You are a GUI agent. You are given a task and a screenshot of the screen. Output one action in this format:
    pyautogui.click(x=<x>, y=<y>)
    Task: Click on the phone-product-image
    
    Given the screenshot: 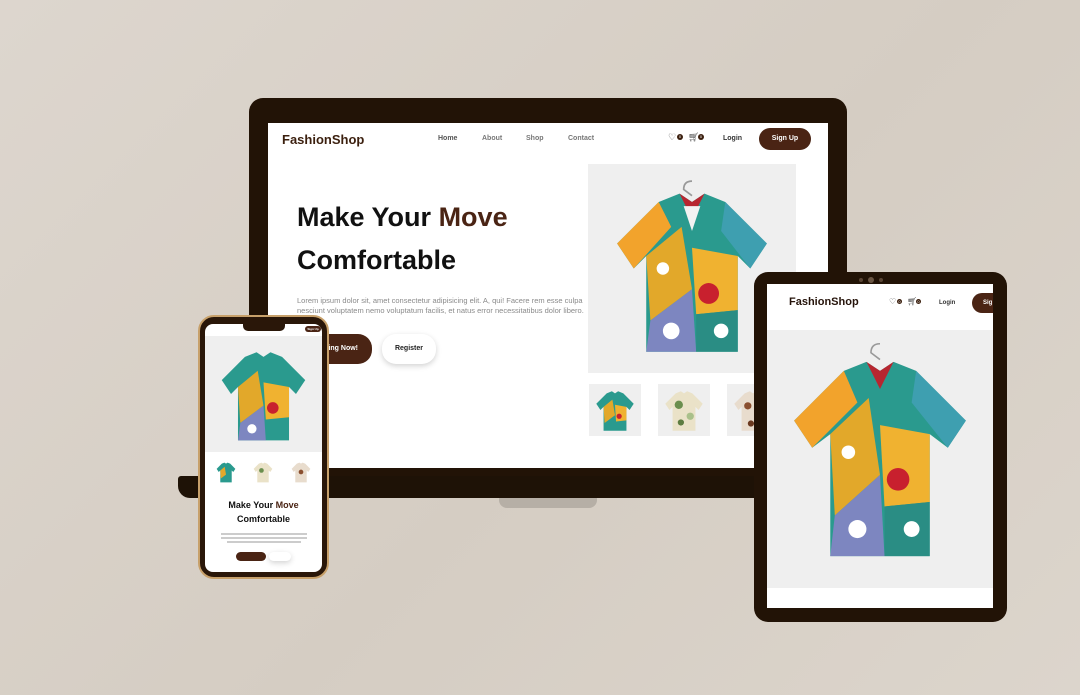 What is the action you would take?
    pyautogui.click(x=263, y=394)
    